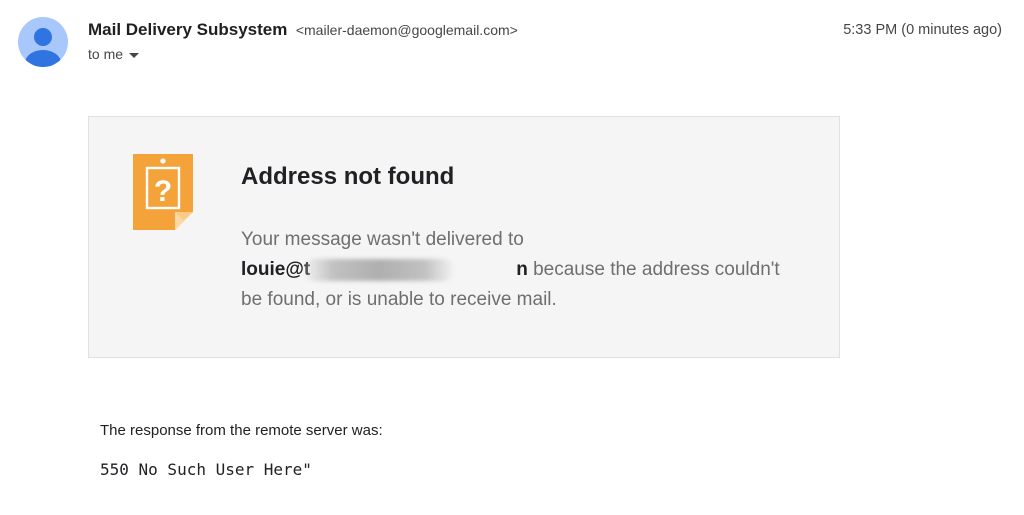 The height and width of the screenshot is (515, 1024). Describe the element at coordinates (382, 239) in the screenshot. I see `bounce-message-prefix: Your message wasn't delivered to` at that location.